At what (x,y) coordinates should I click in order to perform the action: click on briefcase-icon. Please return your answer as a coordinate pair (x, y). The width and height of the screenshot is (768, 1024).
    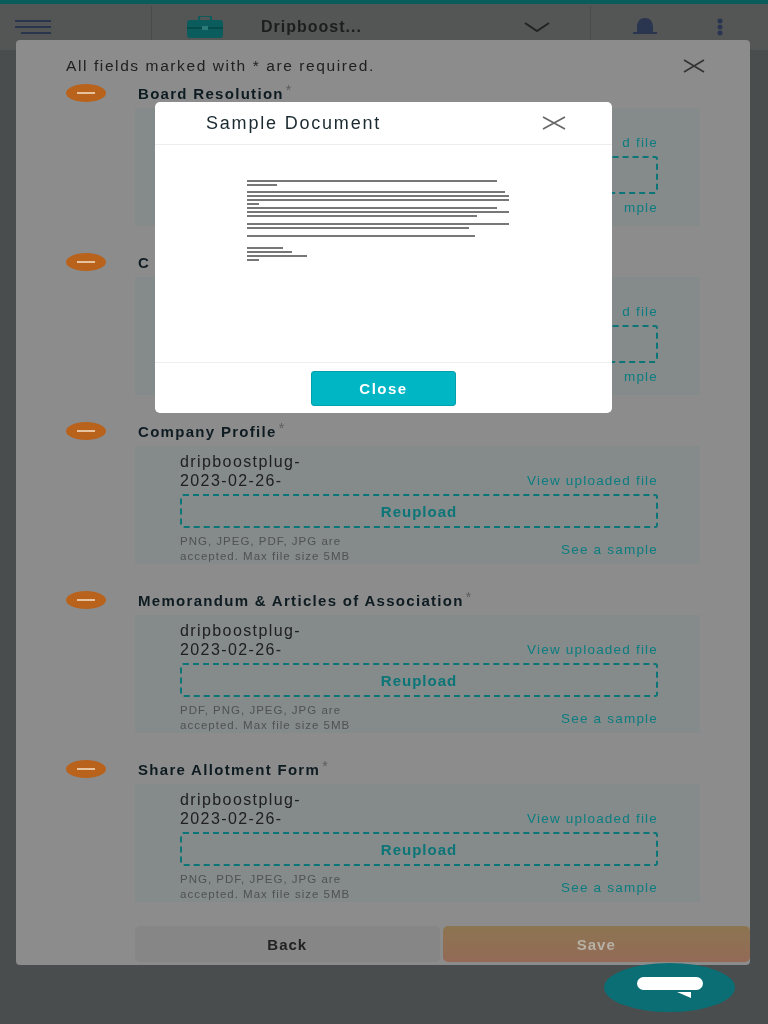
    Looking at the image, I should click on (205, 27).